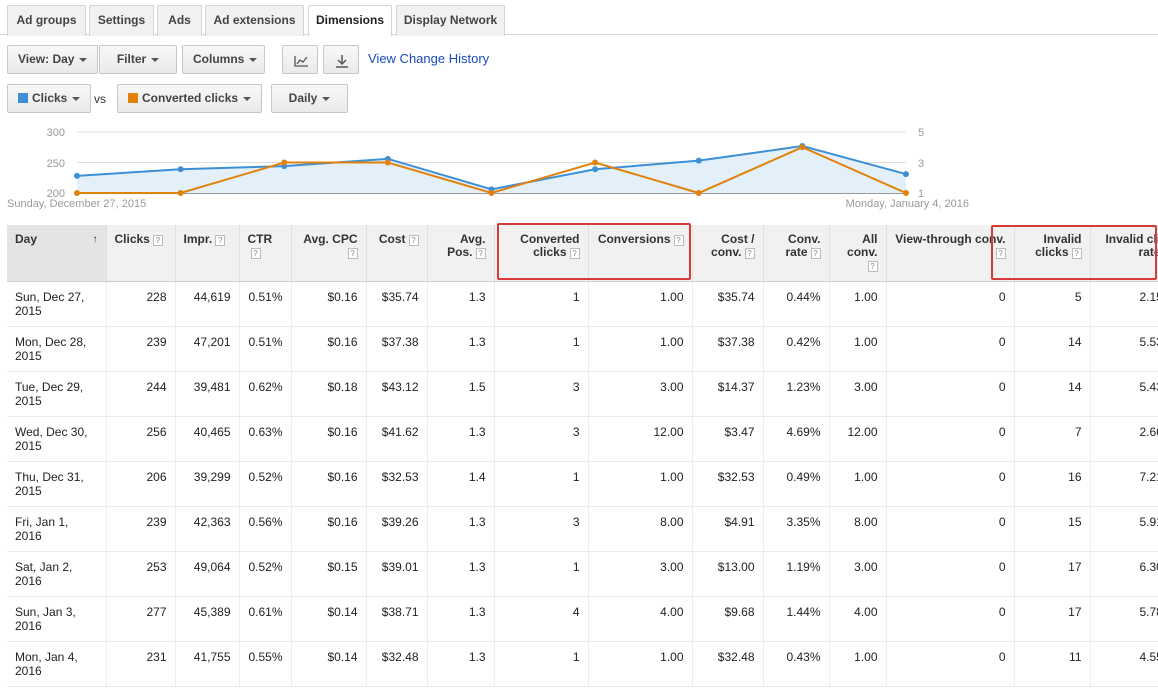  What do you see at coordinates (1124, 349) in the screenshot?
I see `cell-invalid-click-rate: 5.53%` at bounding box center [1124, 349].